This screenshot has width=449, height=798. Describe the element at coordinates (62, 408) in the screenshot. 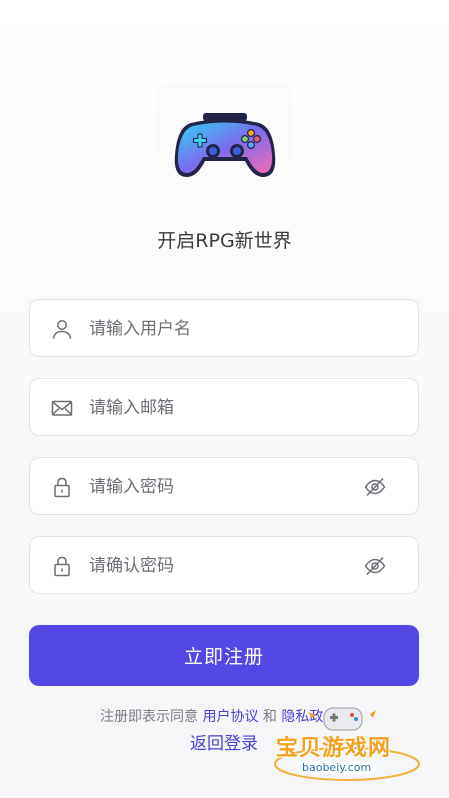

I see `mail-icon` at that location.